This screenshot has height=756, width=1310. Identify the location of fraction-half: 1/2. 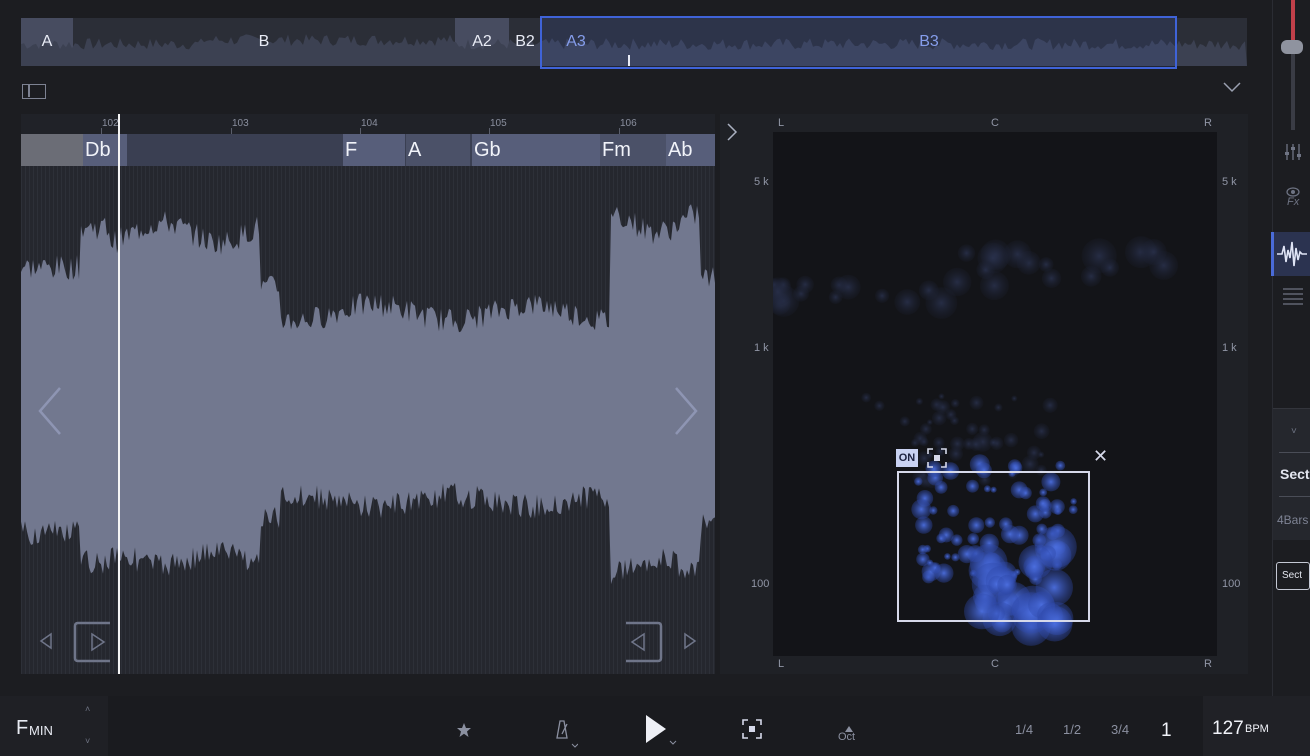
(1072, 729).